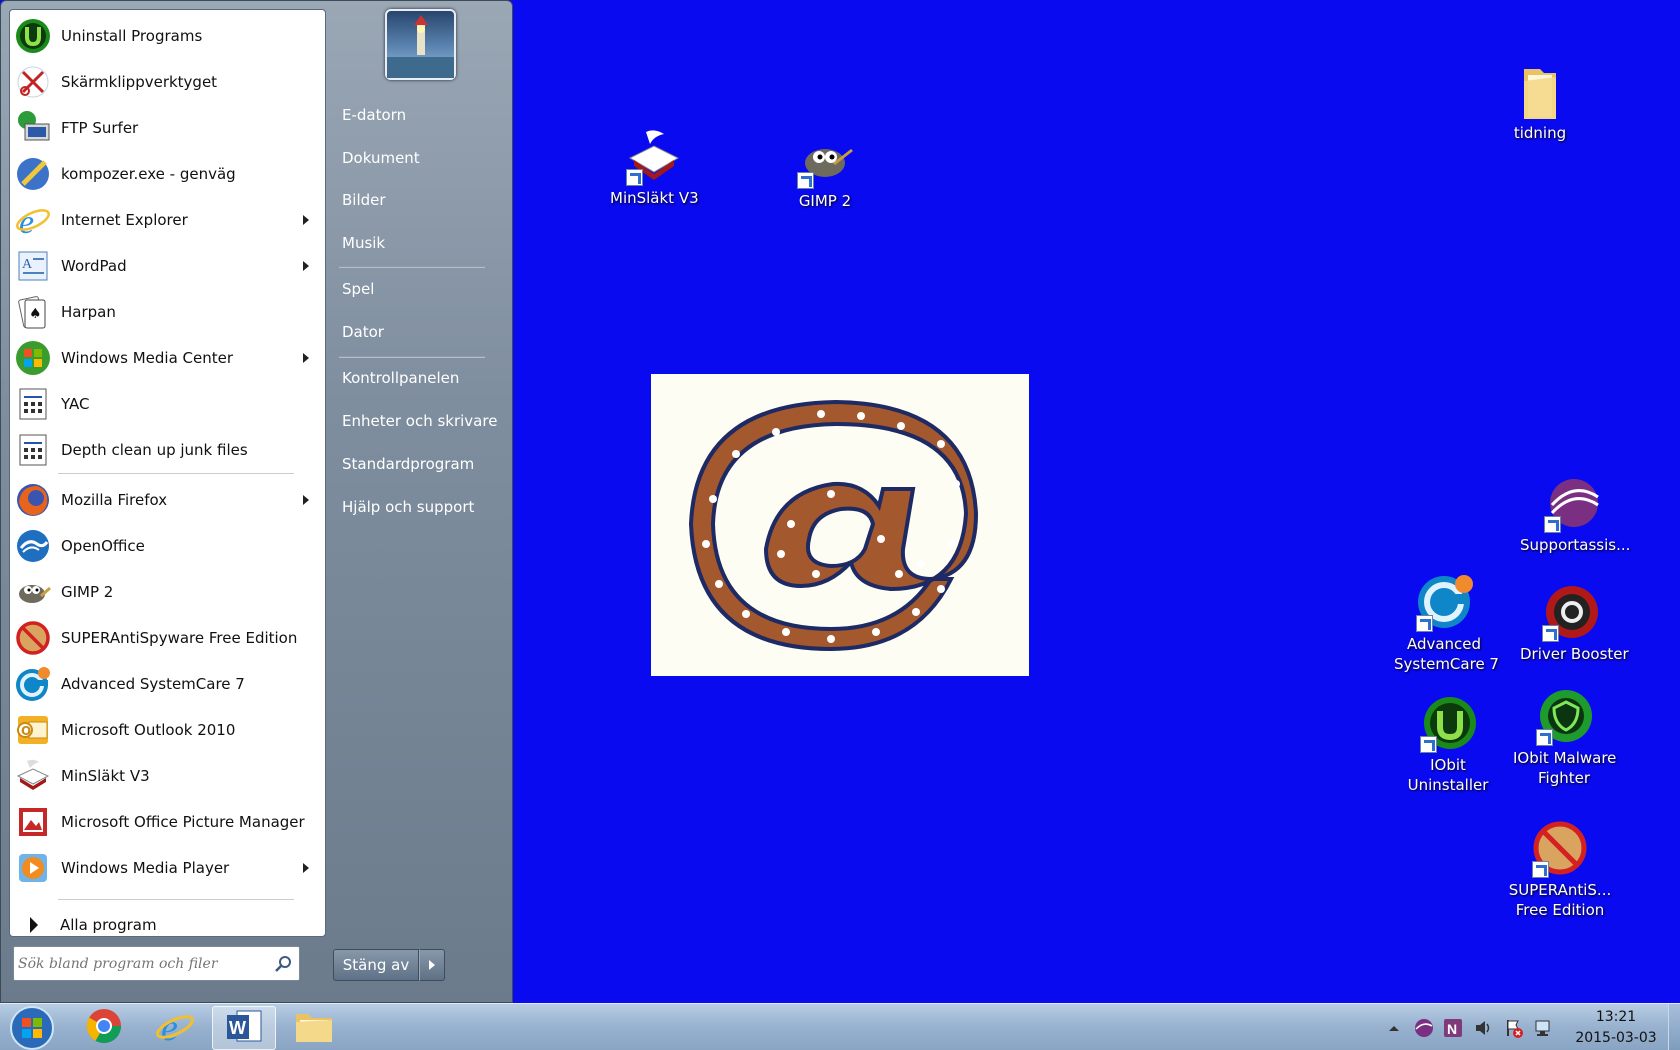 The image size is (1680, 1050). What do you see at coordinates (153, 684) in the screenshot?
I see `program-label: Advanced SystemCare 7` at bounding box center [153, 684].